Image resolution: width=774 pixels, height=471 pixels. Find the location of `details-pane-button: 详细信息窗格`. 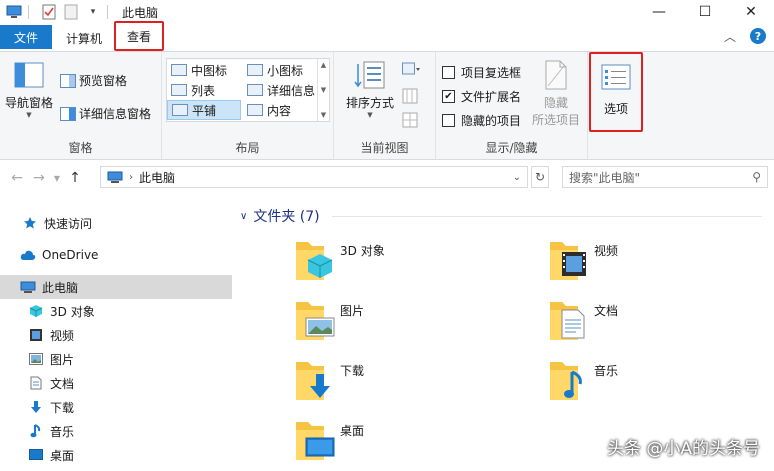

details-pane-button: 详细信息窗格 is located at coordinates (105, 113).